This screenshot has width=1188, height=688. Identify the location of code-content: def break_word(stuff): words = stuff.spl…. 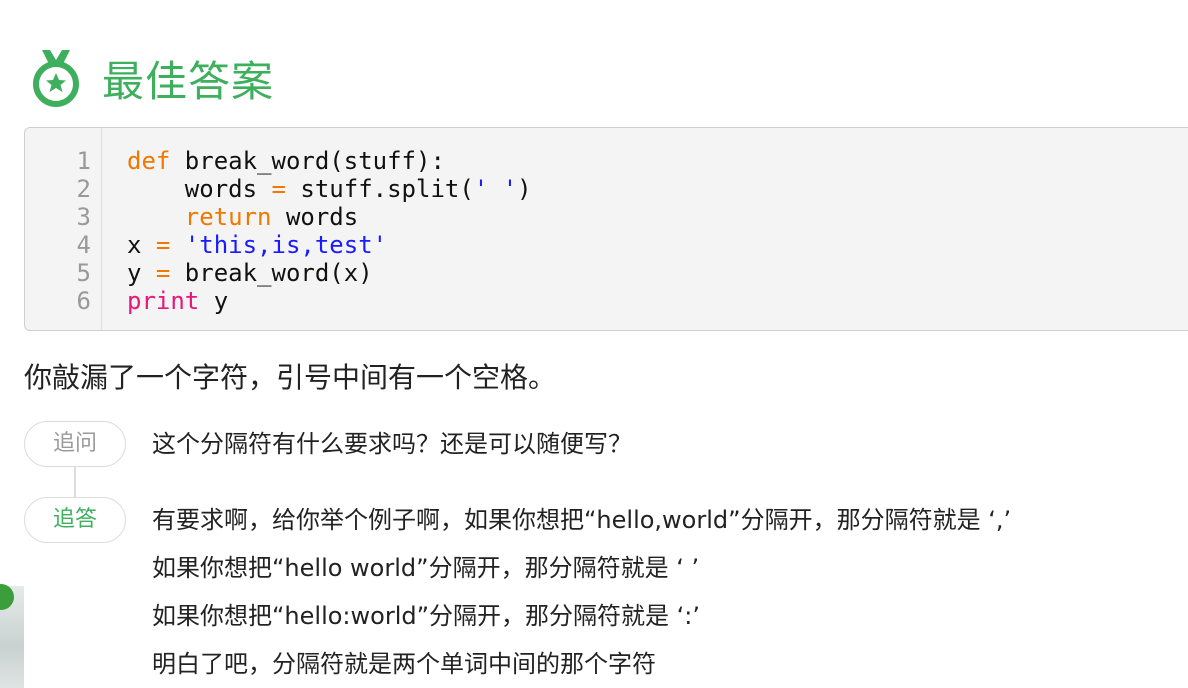
(329, 231).